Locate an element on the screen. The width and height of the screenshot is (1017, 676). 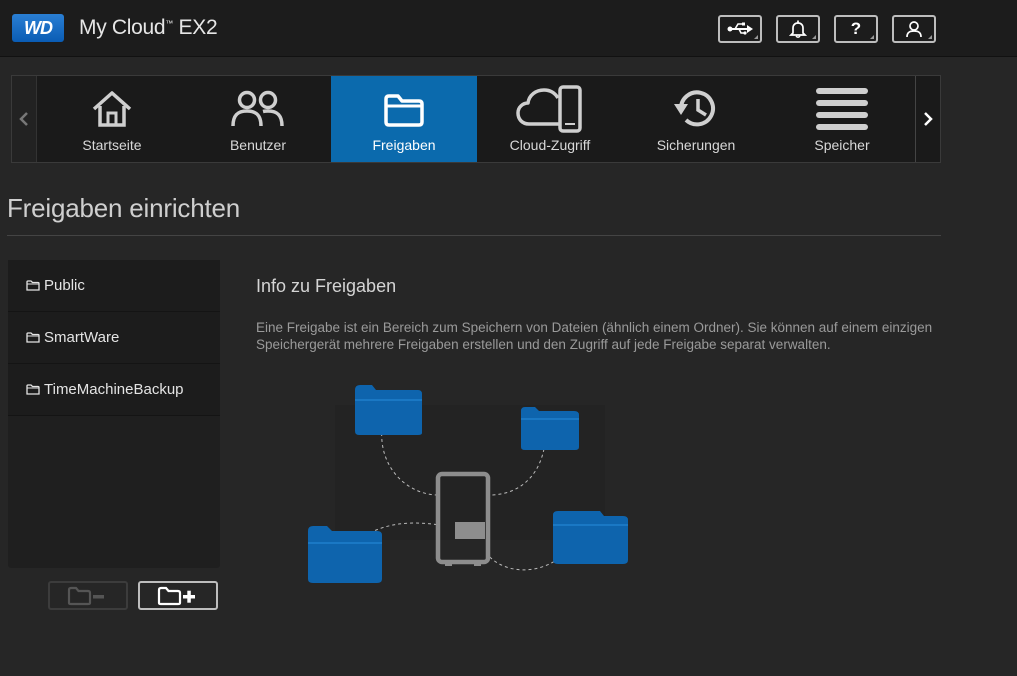
usb-icon is located at coordinates (740, 28).